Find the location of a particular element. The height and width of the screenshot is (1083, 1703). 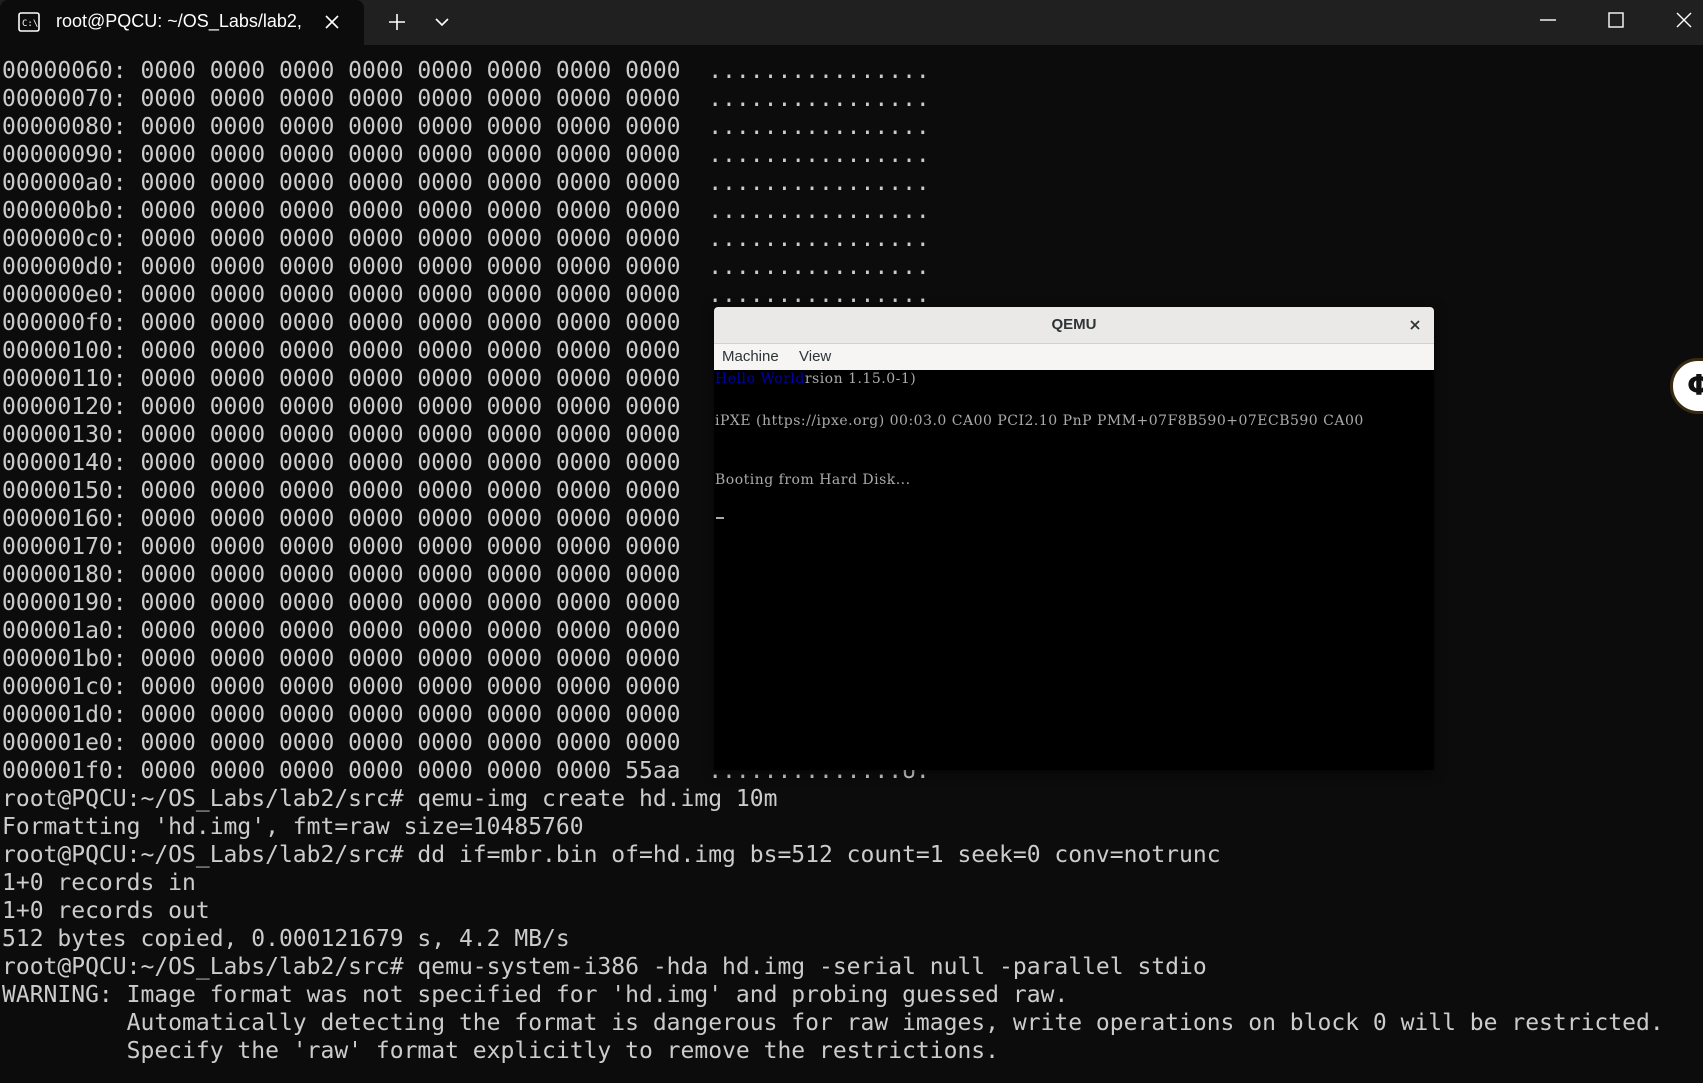

title-bar: C:\ root@PQCU: ~/OS_Labs/lab2, is located at coordinates (851, 22).